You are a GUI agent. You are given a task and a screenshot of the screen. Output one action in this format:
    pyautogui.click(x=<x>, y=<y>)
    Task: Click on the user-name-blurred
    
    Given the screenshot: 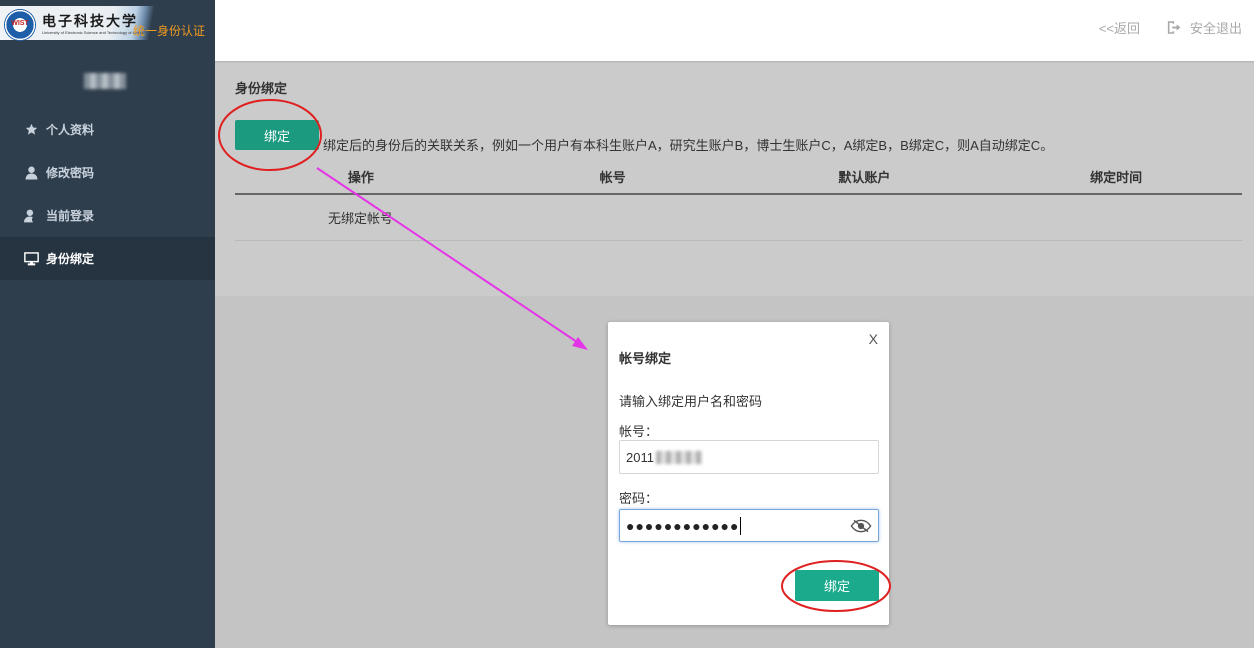 What is the action you would take?
    pyautogui.click(x=105, y=81)
    